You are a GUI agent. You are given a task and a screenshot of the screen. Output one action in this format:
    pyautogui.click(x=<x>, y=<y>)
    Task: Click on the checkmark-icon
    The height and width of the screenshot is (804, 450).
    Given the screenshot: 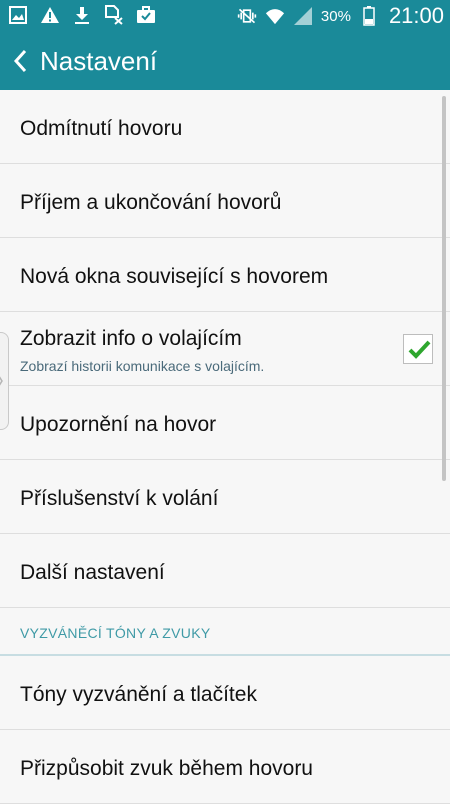 What is the action you would take?
    pyautogui.click(x=419, y=349)
    